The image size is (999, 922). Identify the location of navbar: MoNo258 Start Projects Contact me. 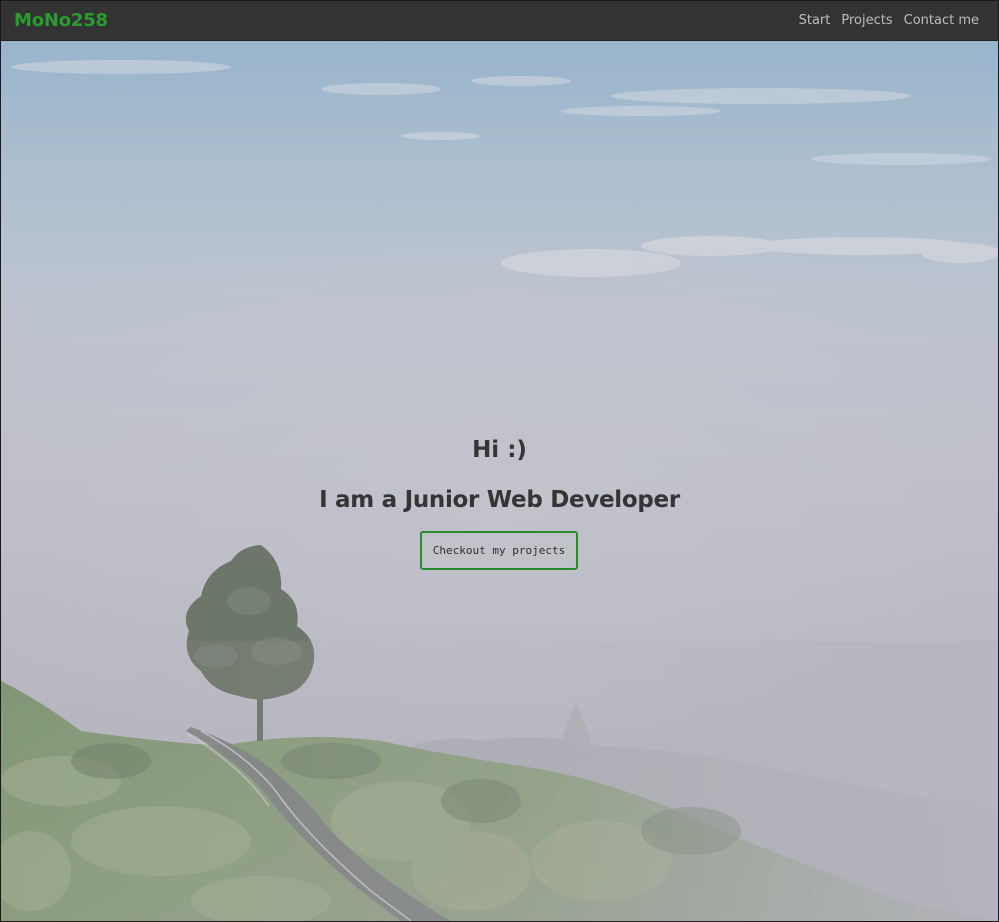
(499, 21).